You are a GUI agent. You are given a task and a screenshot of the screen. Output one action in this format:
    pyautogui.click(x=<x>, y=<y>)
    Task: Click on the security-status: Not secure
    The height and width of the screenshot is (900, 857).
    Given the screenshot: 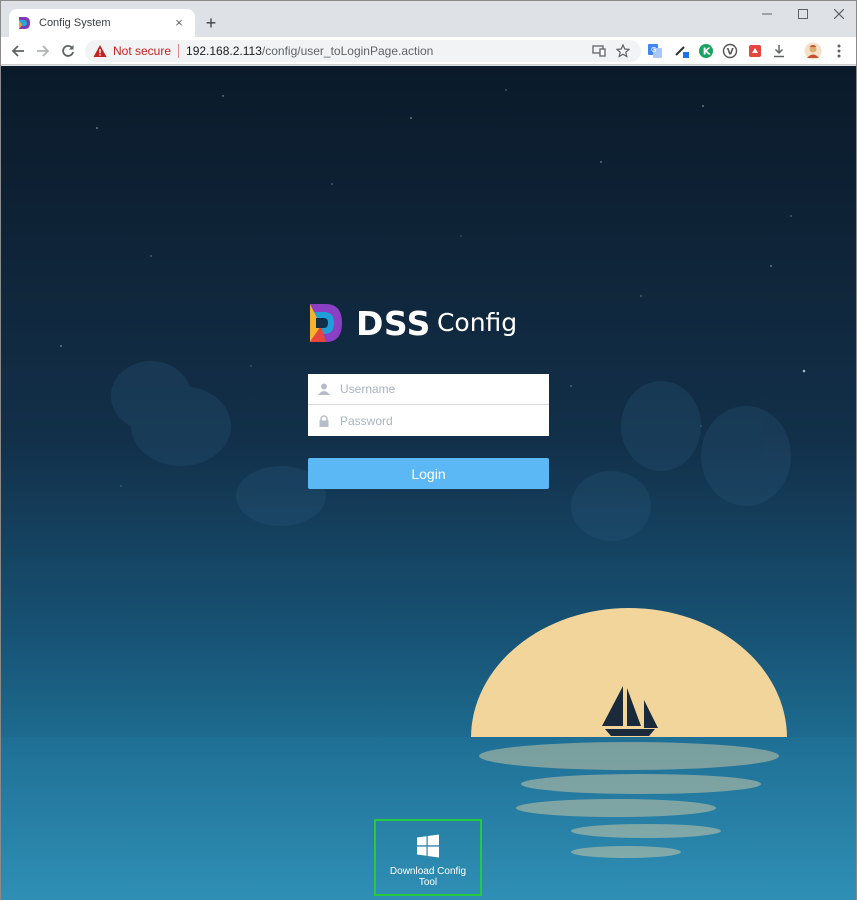 What is the action you would take?
    pyautogui.click(x=142, y=51)
    